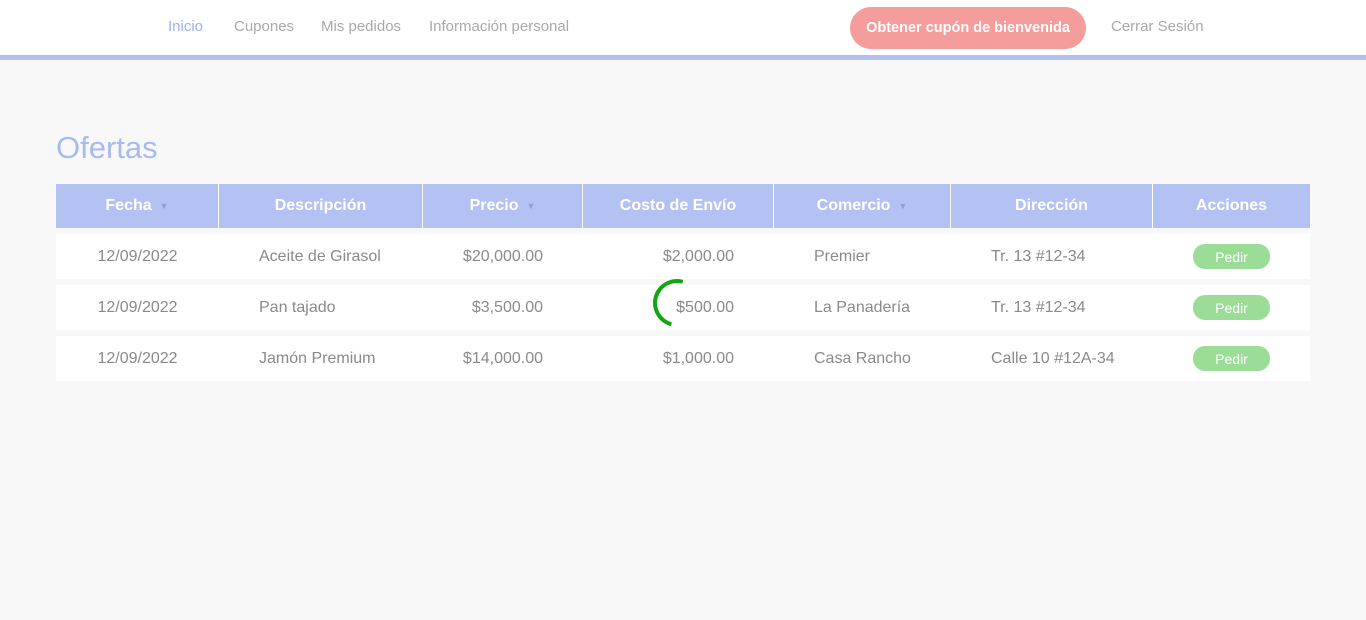 This screenshot has height=620, width=1366. What do you see at coordinates (503, 307) in the screenshot?
I see `cell-precio: $3,500.00` at bounding box center [503, 307].